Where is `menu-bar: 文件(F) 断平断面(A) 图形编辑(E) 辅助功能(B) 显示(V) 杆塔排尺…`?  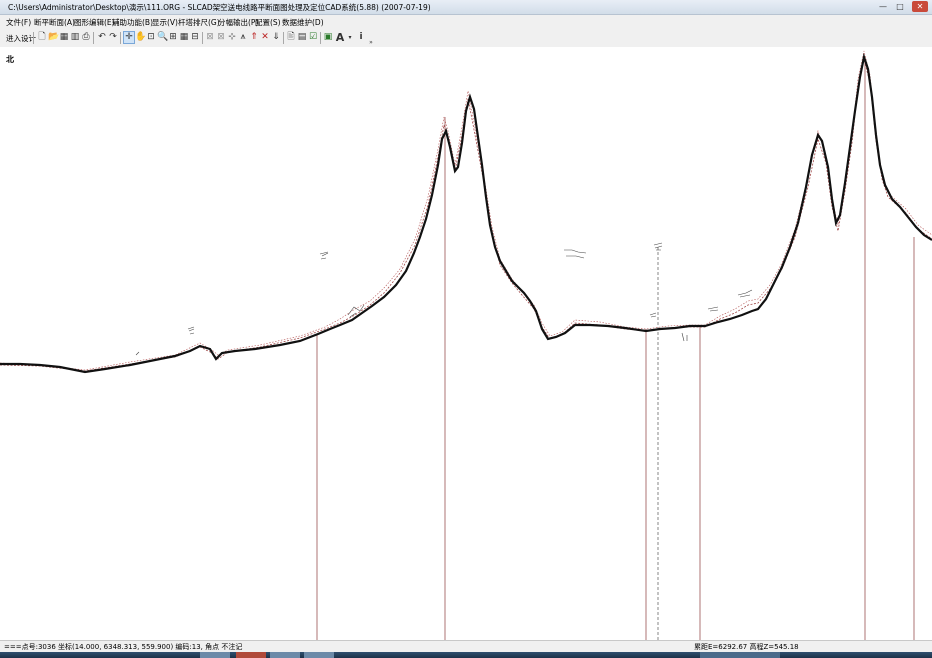 menu-bar: 文件(F) 断平断面(A) 图形编辑(E) 辅助功能(B) 显示(V) 杆塔排尺… is located at coordinates (466, 22).